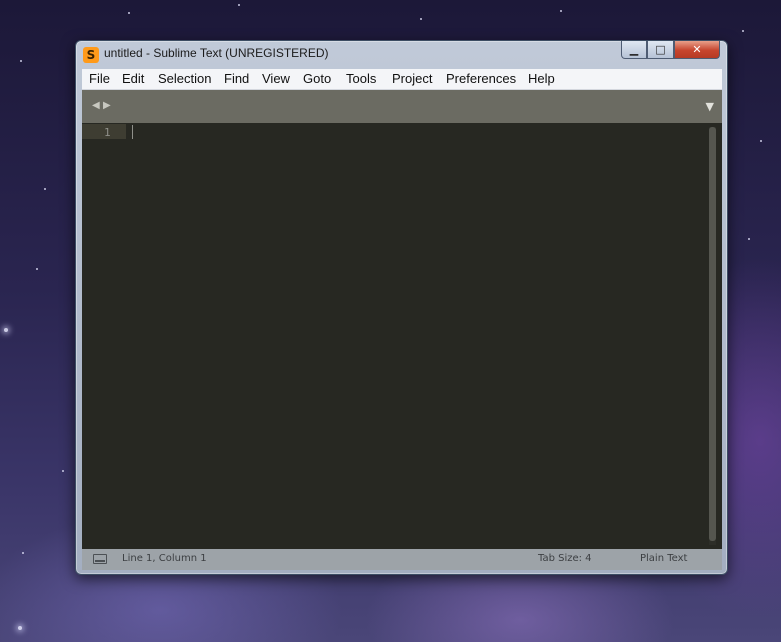 The image size is (781, 642). Describe the element at coordinates (276, 78) in the screenshot. I see `menu-view: View` at that location.